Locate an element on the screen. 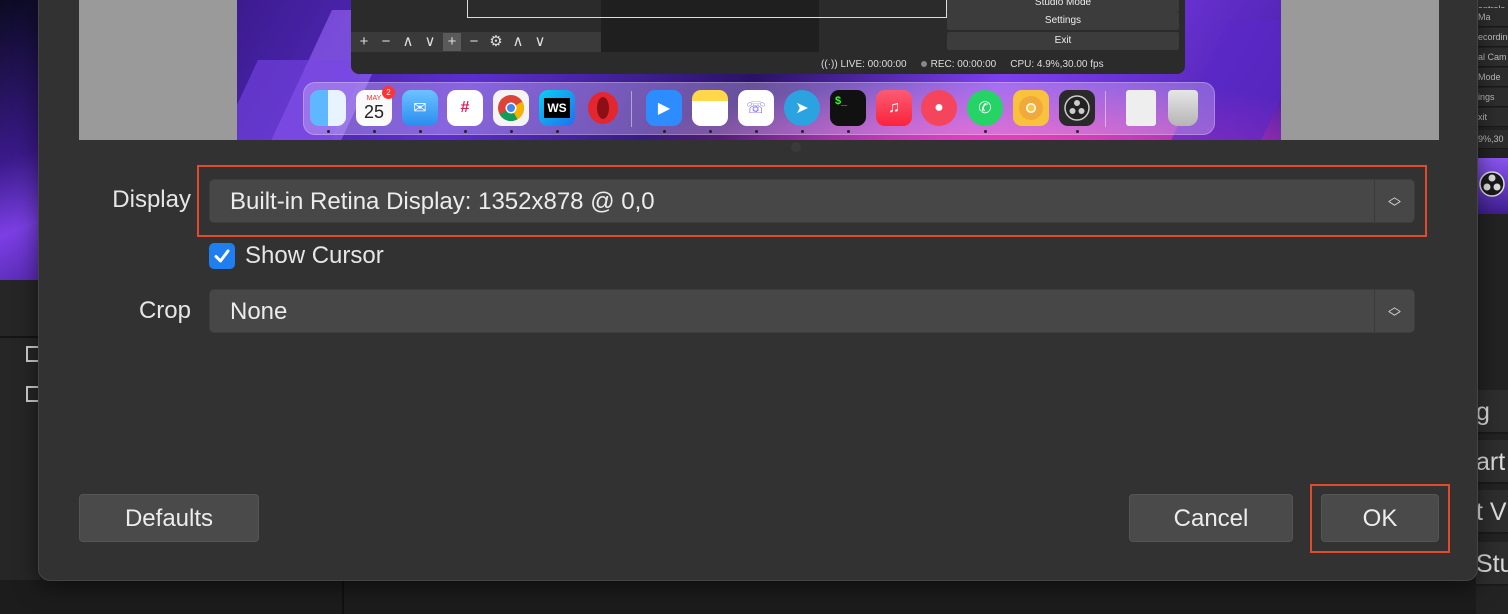 The image size is (1508, 614). bg-menu-item: Mode is located at coordinates (1492, 77).